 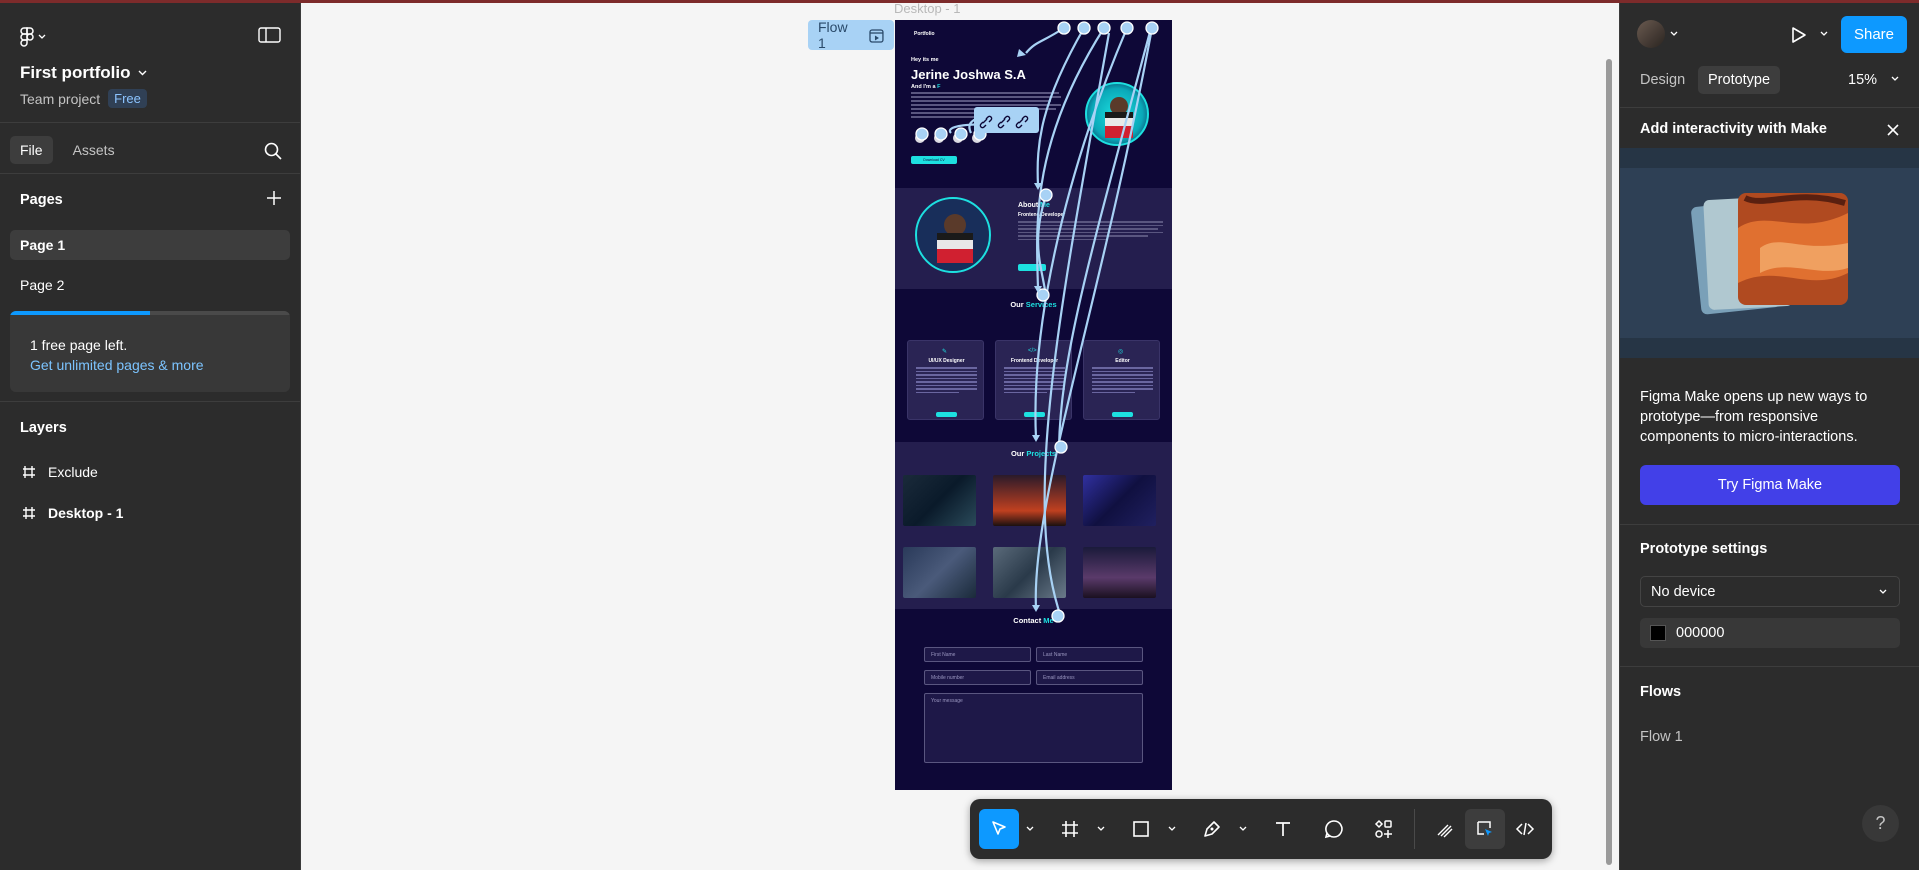 What do you see at coordinates (31, 150) in the screenshot?
I see `tab-file: File` at bounding box center [31, 150].